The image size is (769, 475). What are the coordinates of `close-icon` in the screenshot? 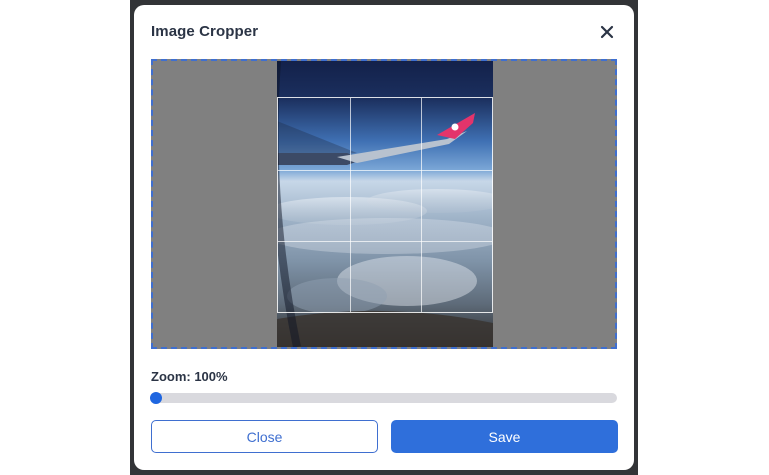 It's located at (607, 32).